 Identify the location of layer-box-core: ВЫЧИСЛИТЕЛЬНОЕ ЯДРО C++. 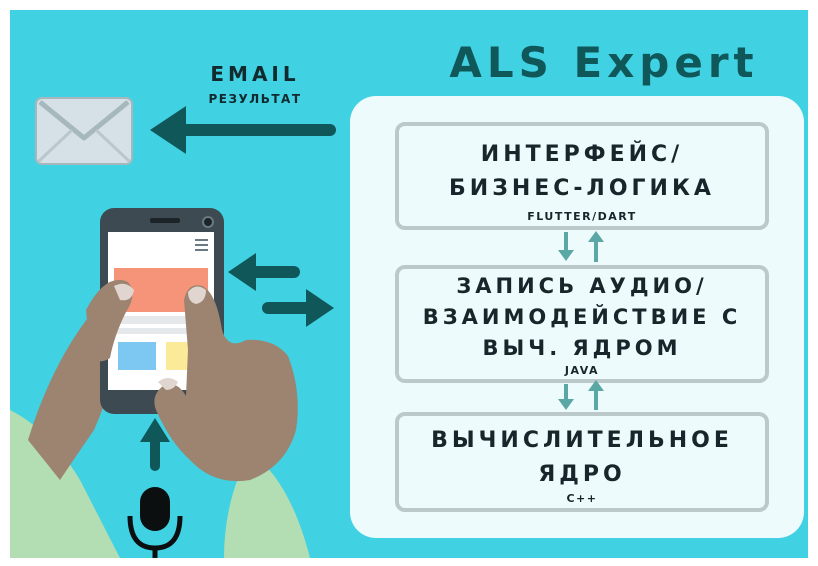
(582, 462).